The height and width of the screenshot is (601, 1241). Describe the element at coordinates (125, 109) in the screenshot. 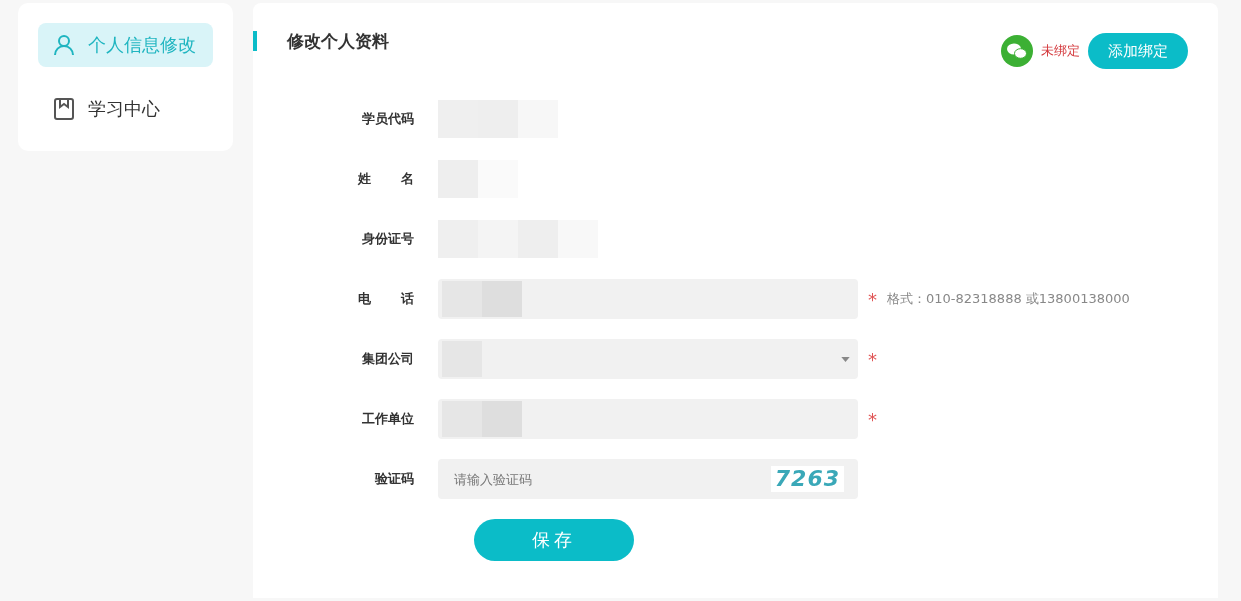

I see `sidebar-item: 学习中心` at that location.